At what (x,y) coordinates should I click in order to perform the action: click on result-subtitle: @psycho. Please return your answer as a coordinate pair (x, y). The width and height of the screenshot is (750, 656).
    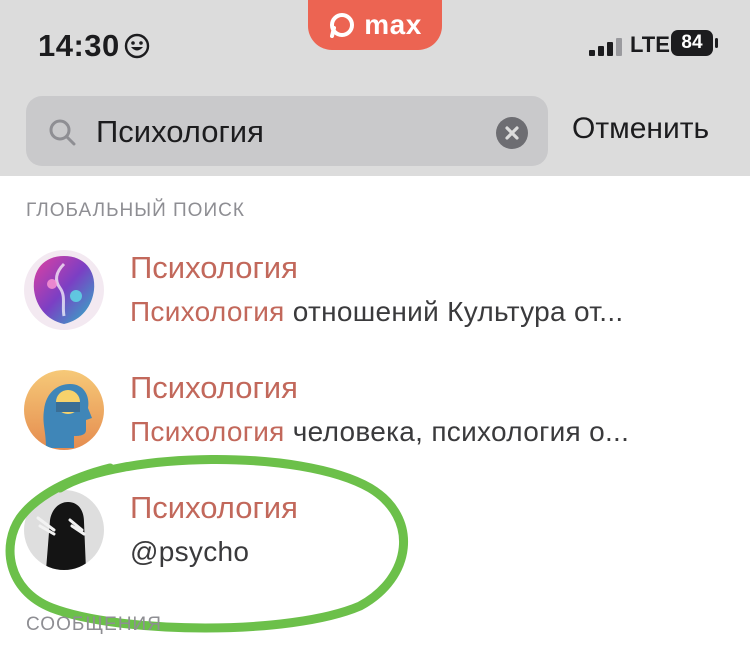
    Looking at the image, I should click on (189, 552).